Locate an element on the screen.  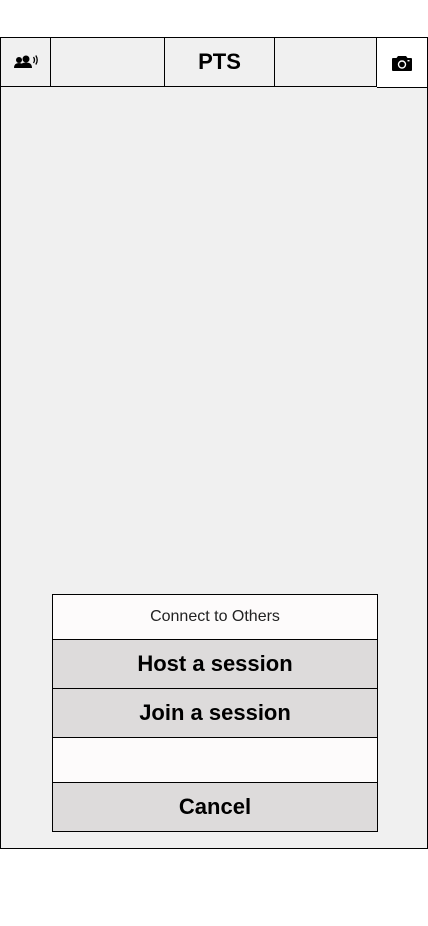
header-blank-left is located at coordinates (108, 62).